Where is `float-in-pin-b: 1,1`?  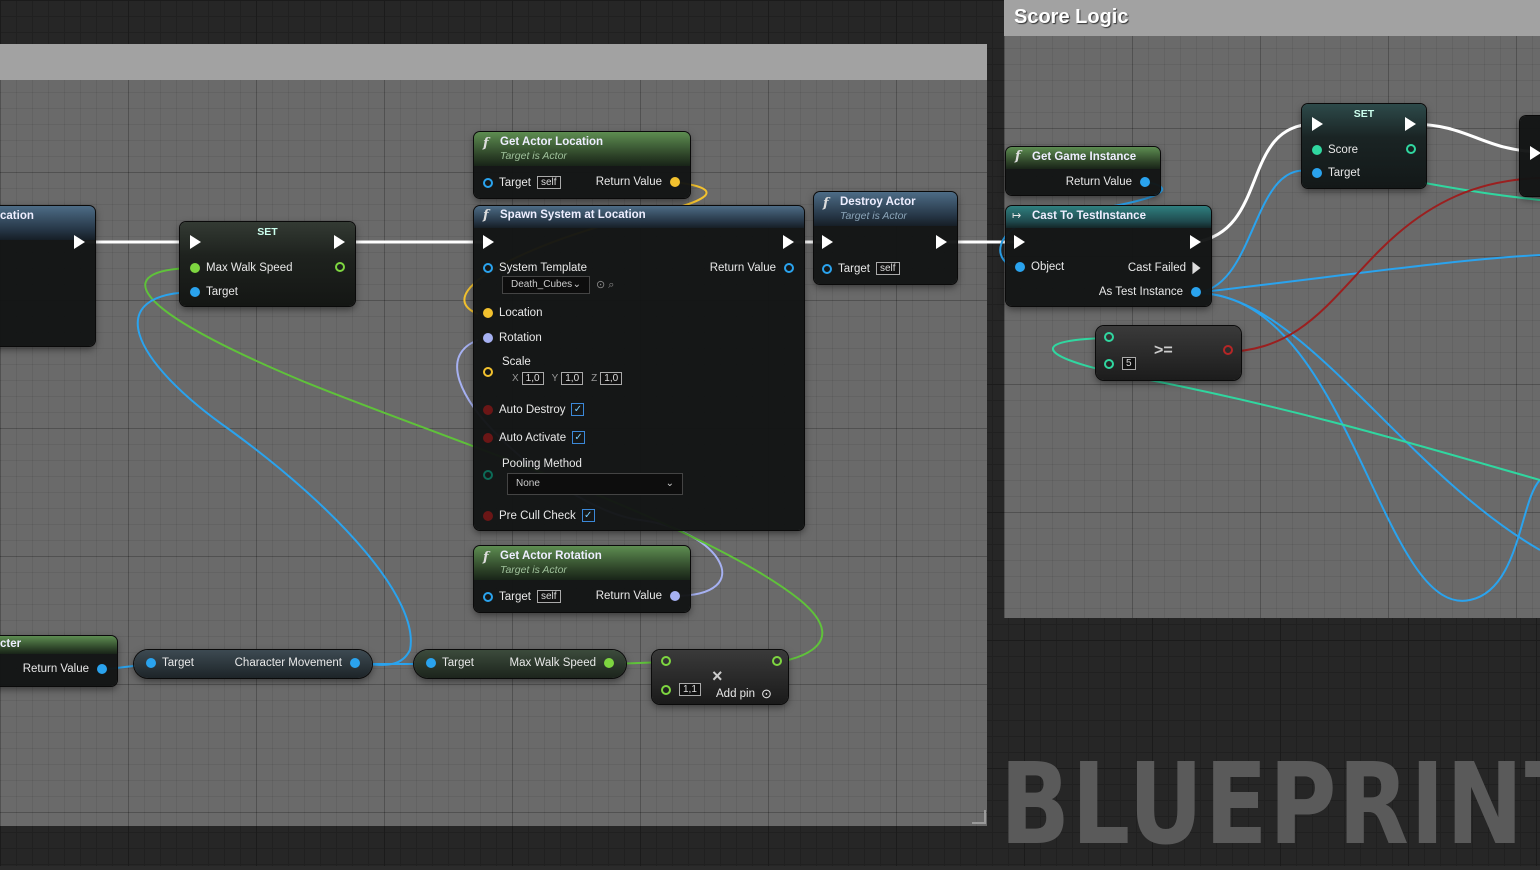
float-in-pin-b: 1,1 is located at coordinates (681, 689).